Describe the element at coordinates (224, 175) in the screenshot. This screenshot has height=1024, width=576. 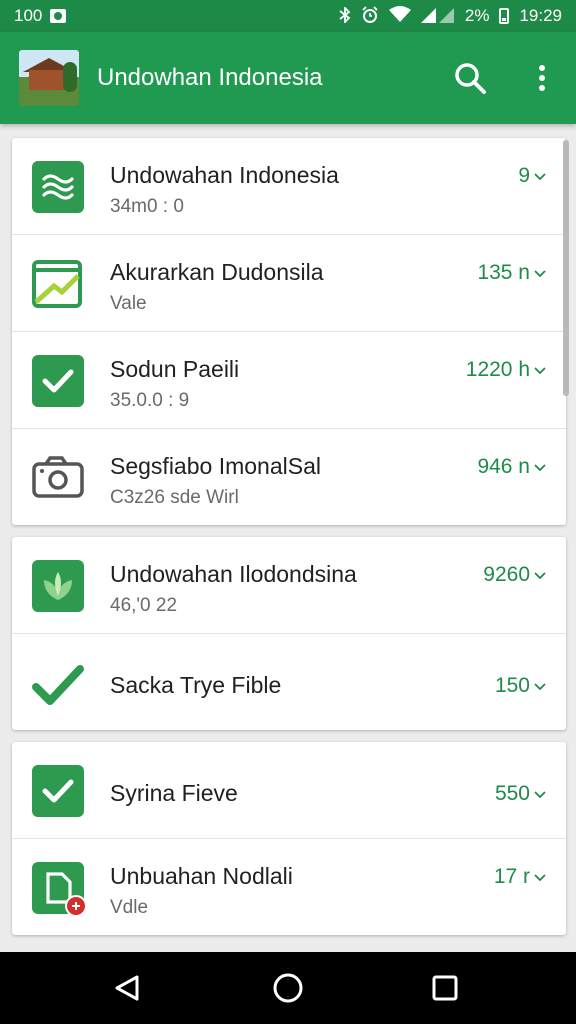
I see `item-title: Undowahan Indonesia` at that location.